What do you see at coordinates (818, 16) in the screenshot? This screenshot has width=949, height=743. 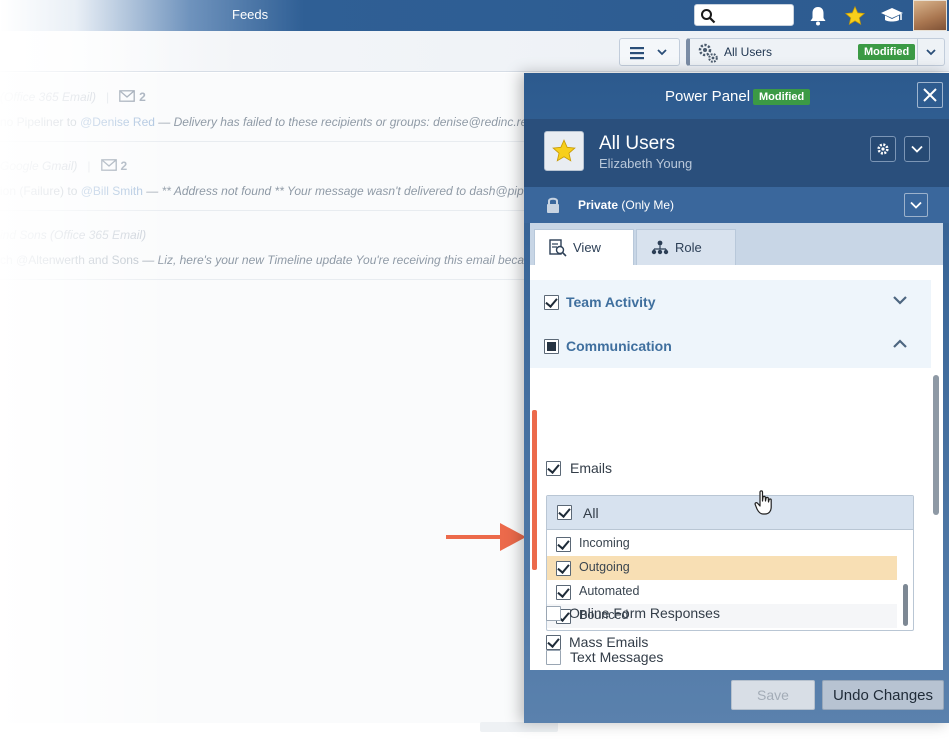 I see `bell-icon` at bounding box center [818, 16].